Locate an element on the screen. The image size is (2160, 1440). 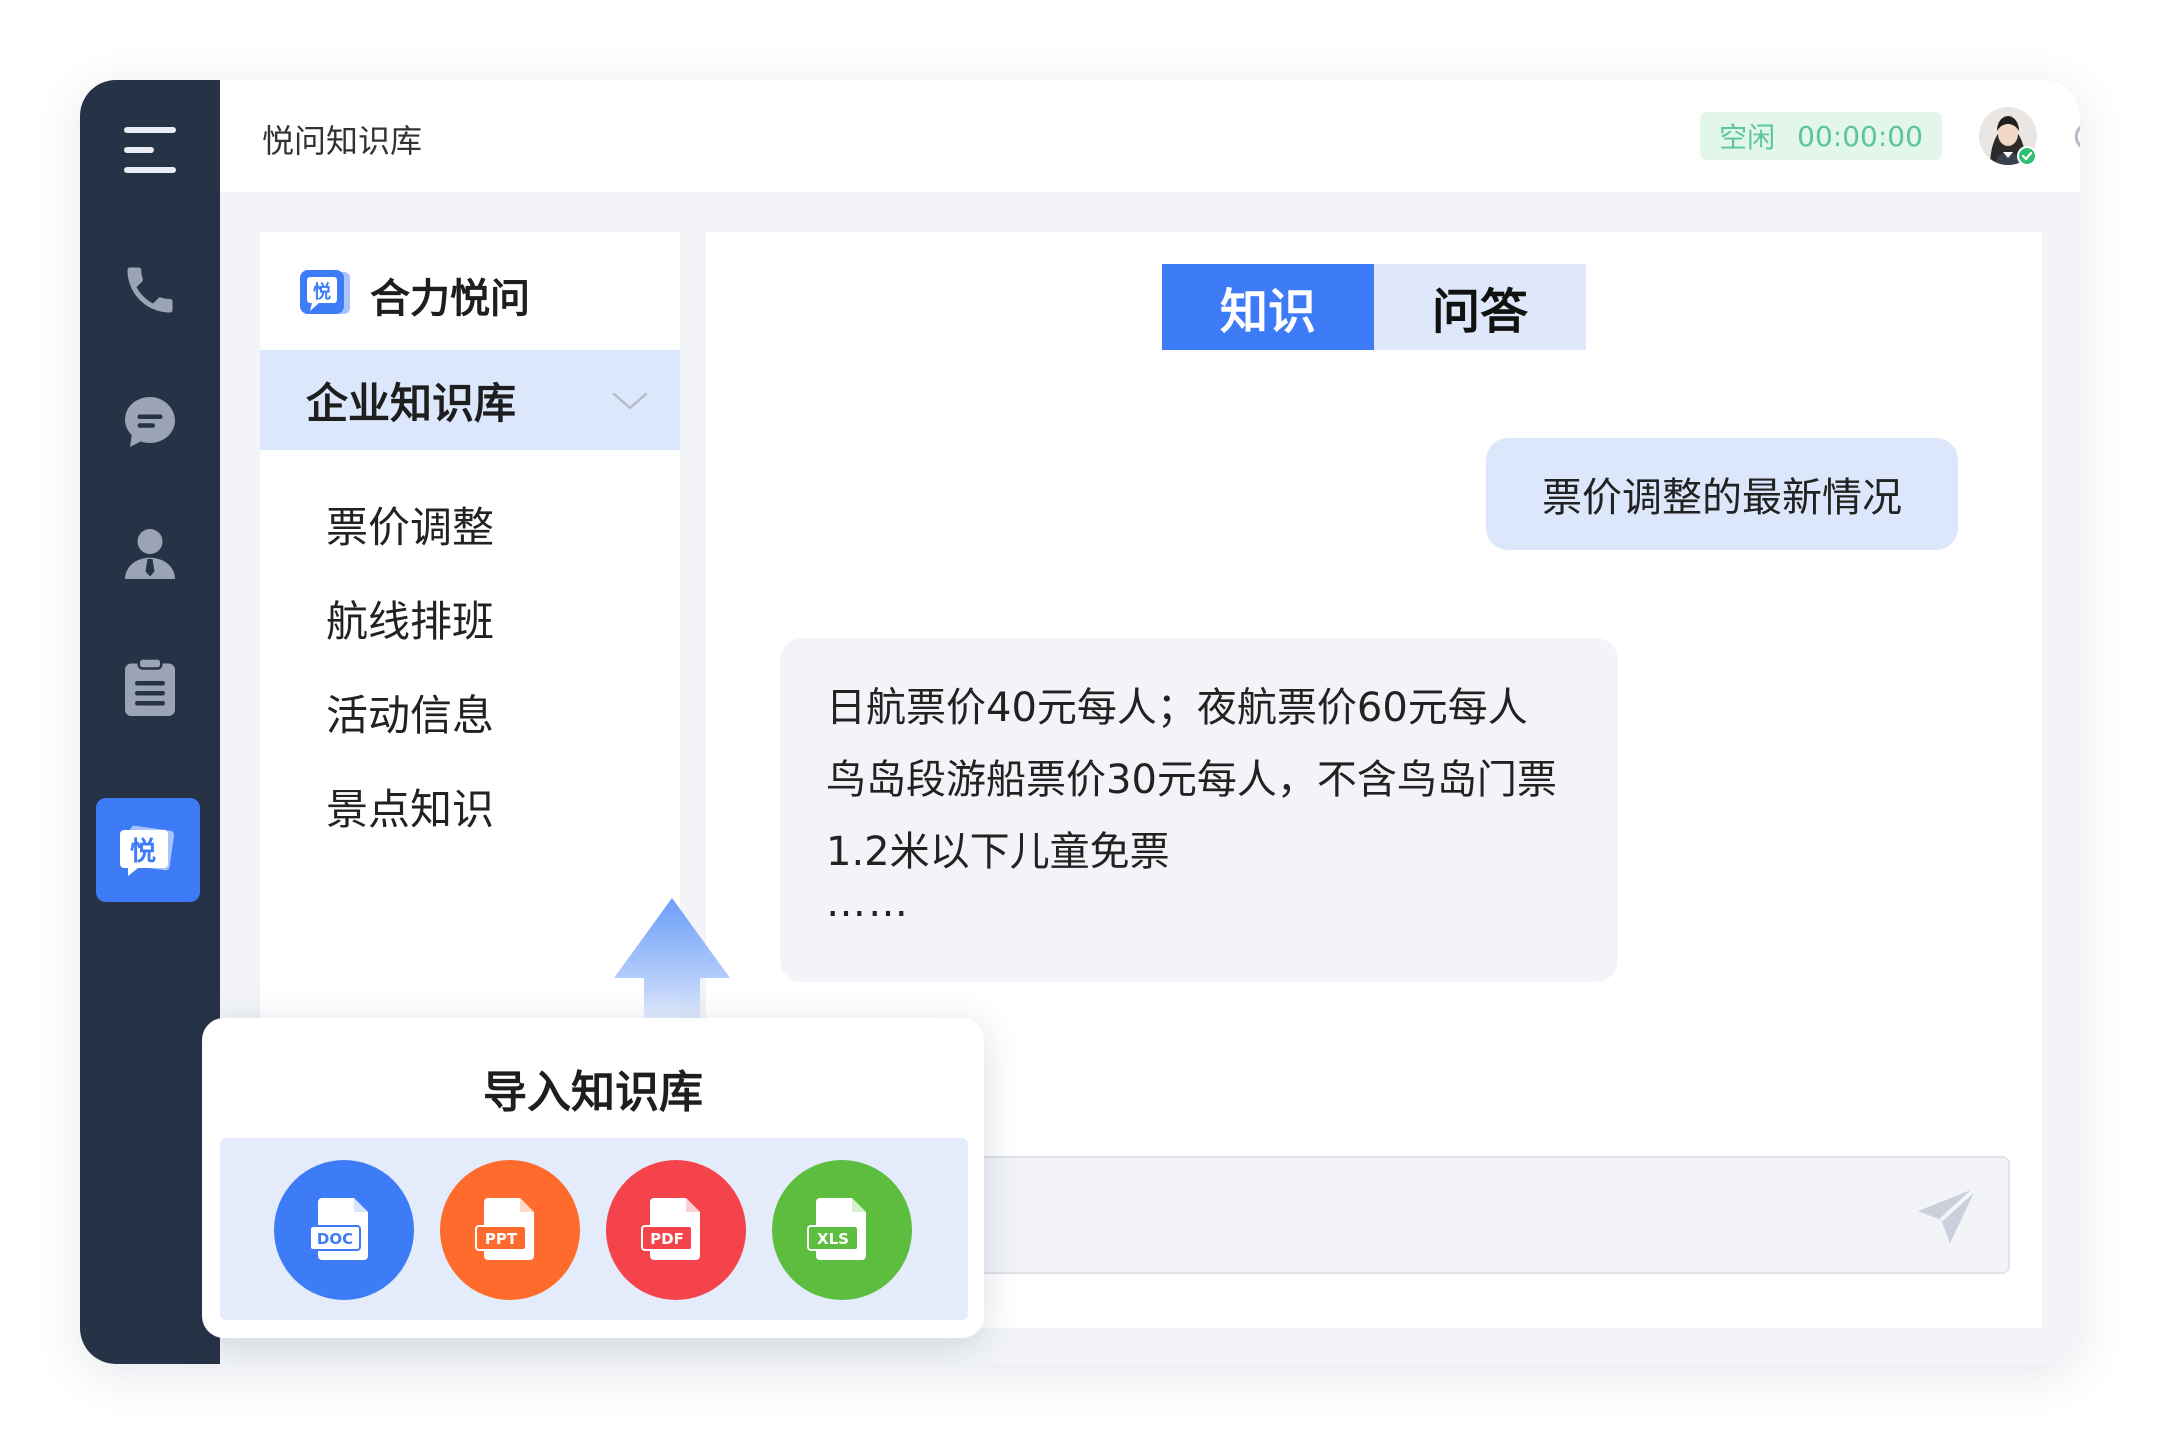
menu-icon is located at coordinates (150, 150).